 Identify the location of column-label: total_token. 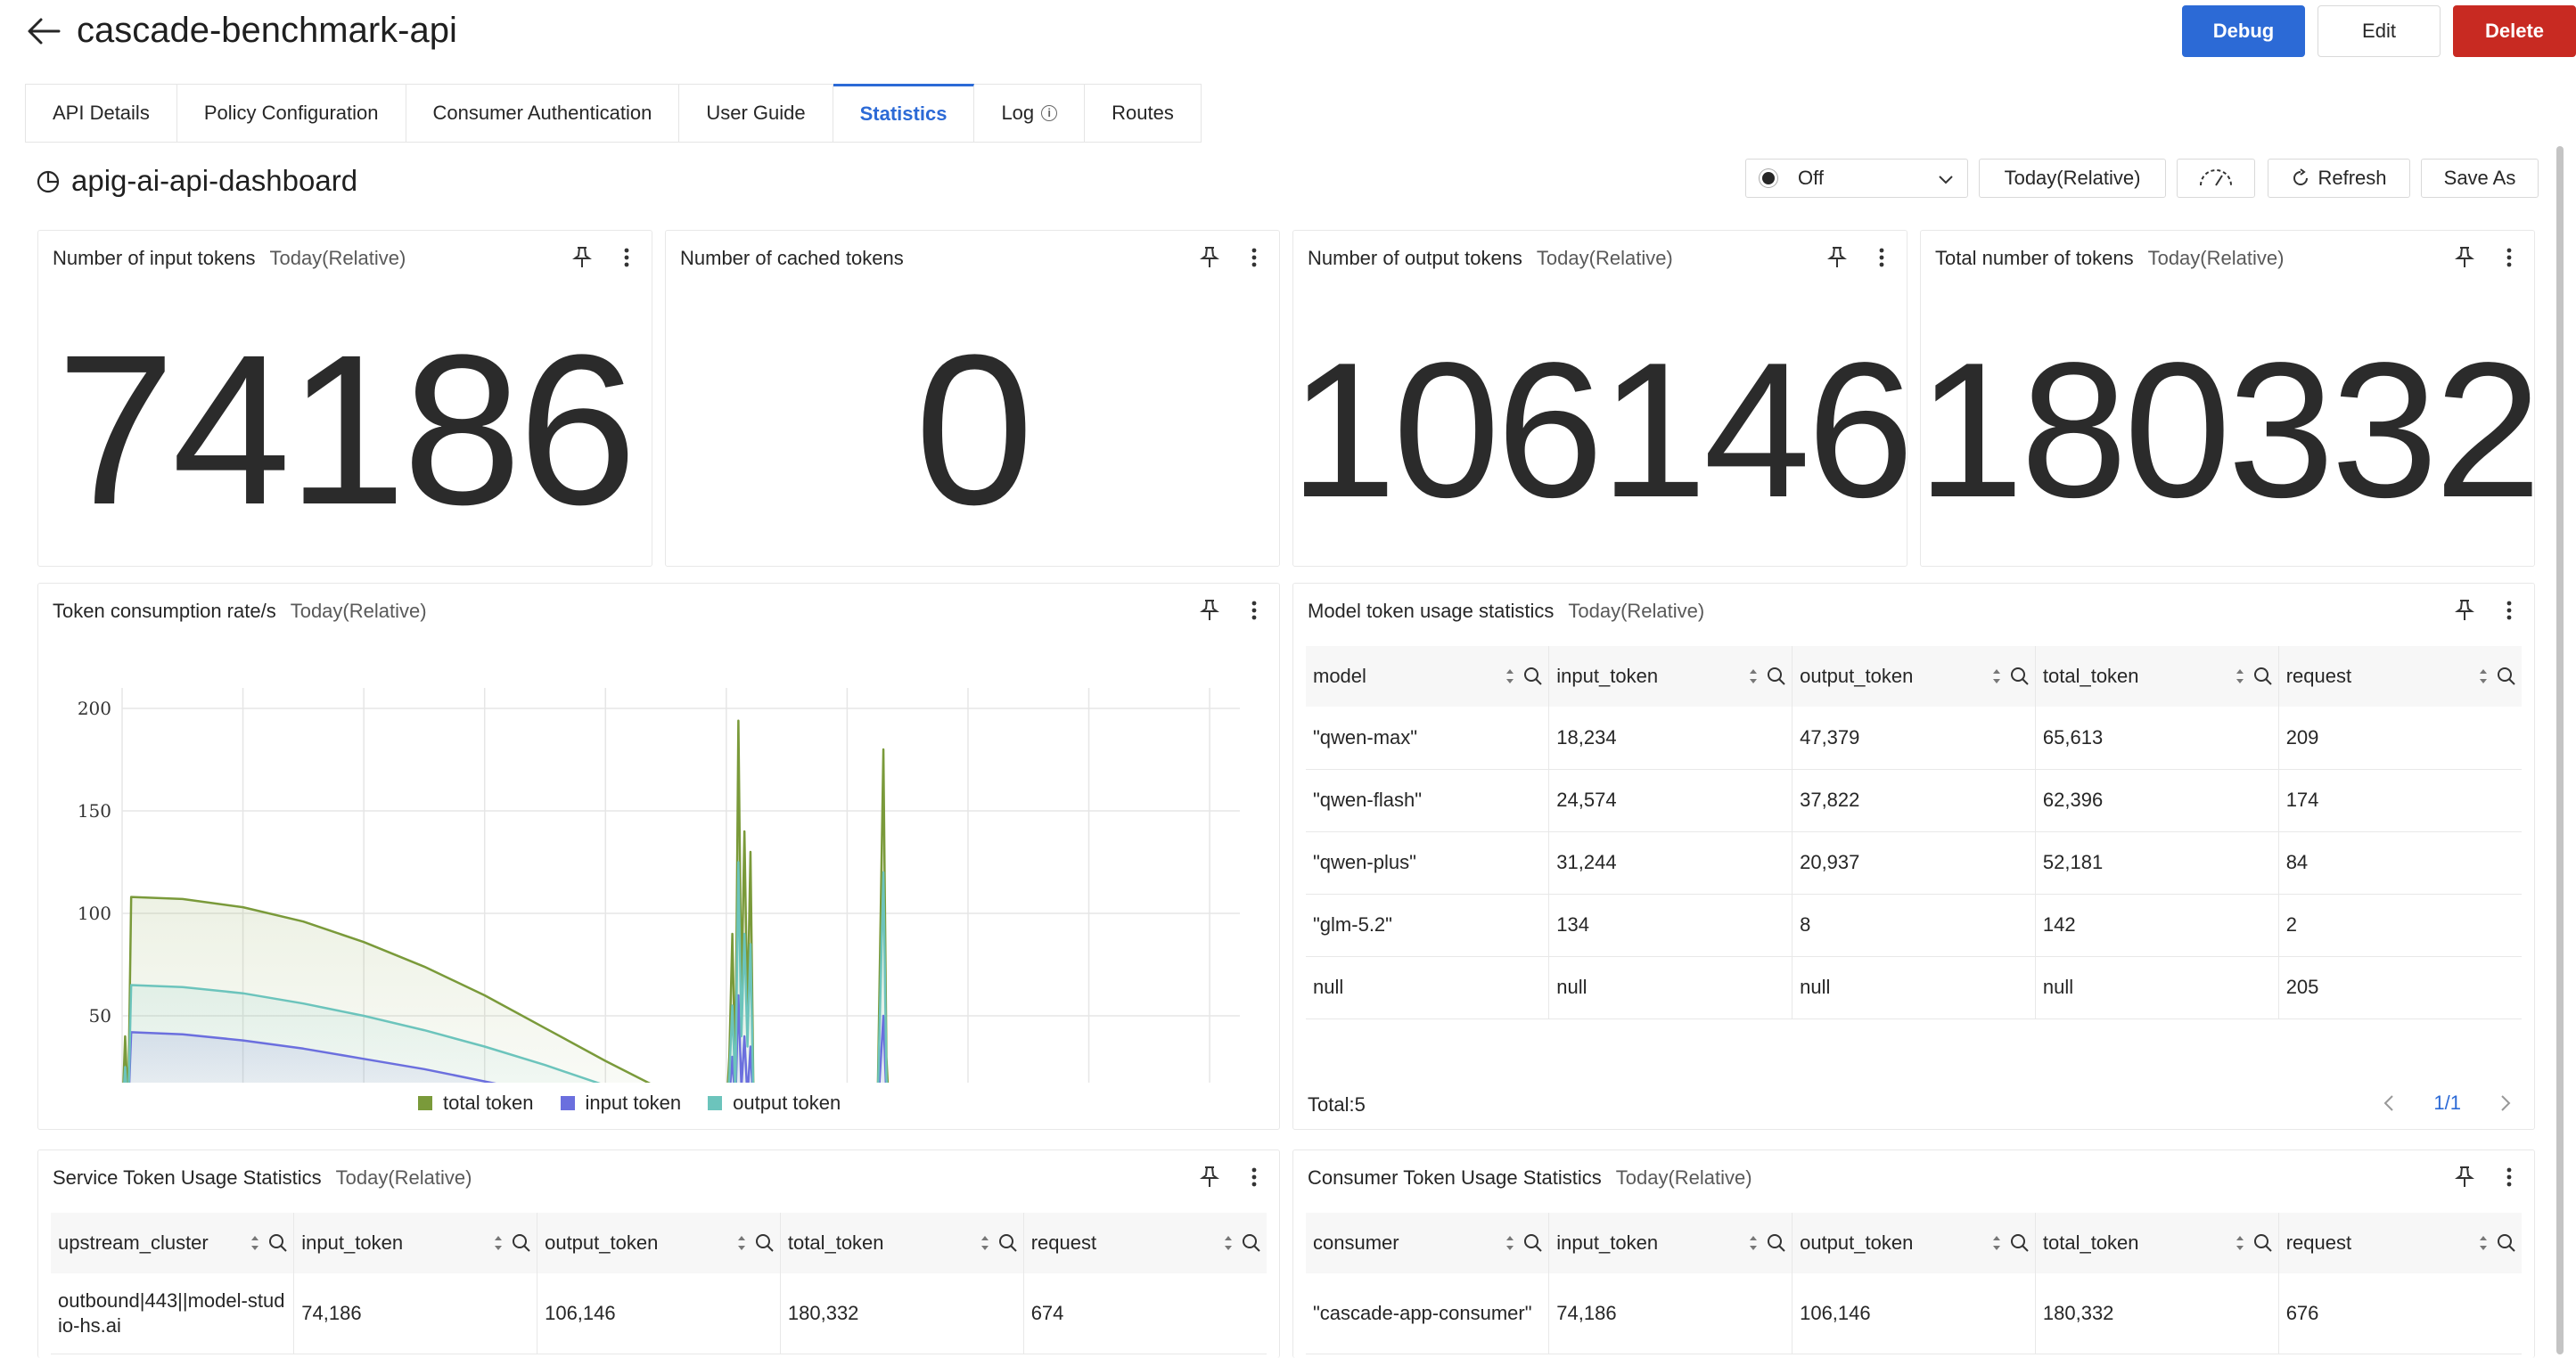
(835, 1242).